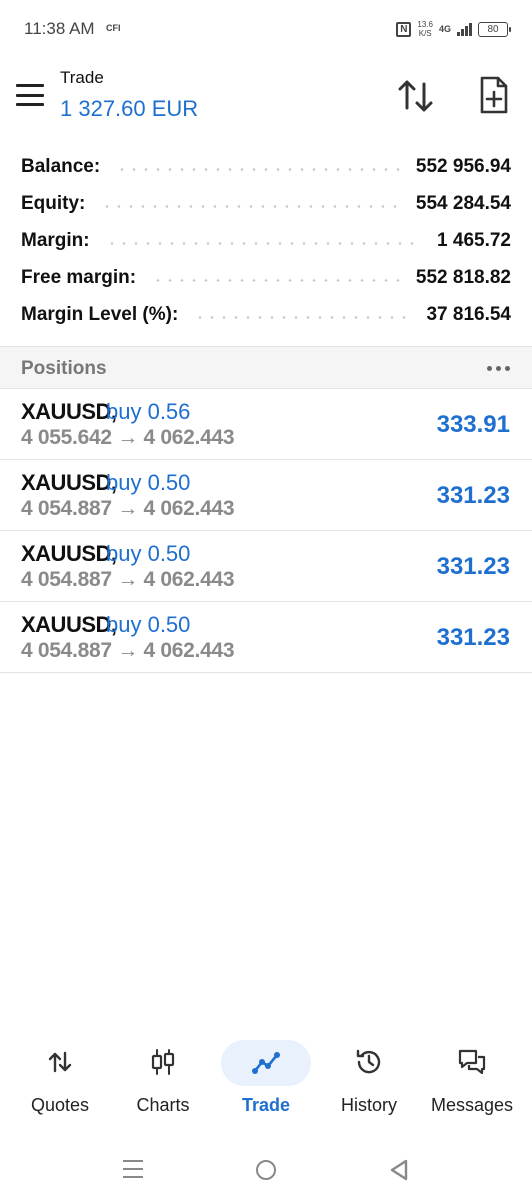 The height and width of the screenshot is (1200, 532). What do you see at coordinates (266, 277) in the screenshot?
I see `summary-row-free-margin: Free margin: 552 818.82` at bounding box center [266, 277].